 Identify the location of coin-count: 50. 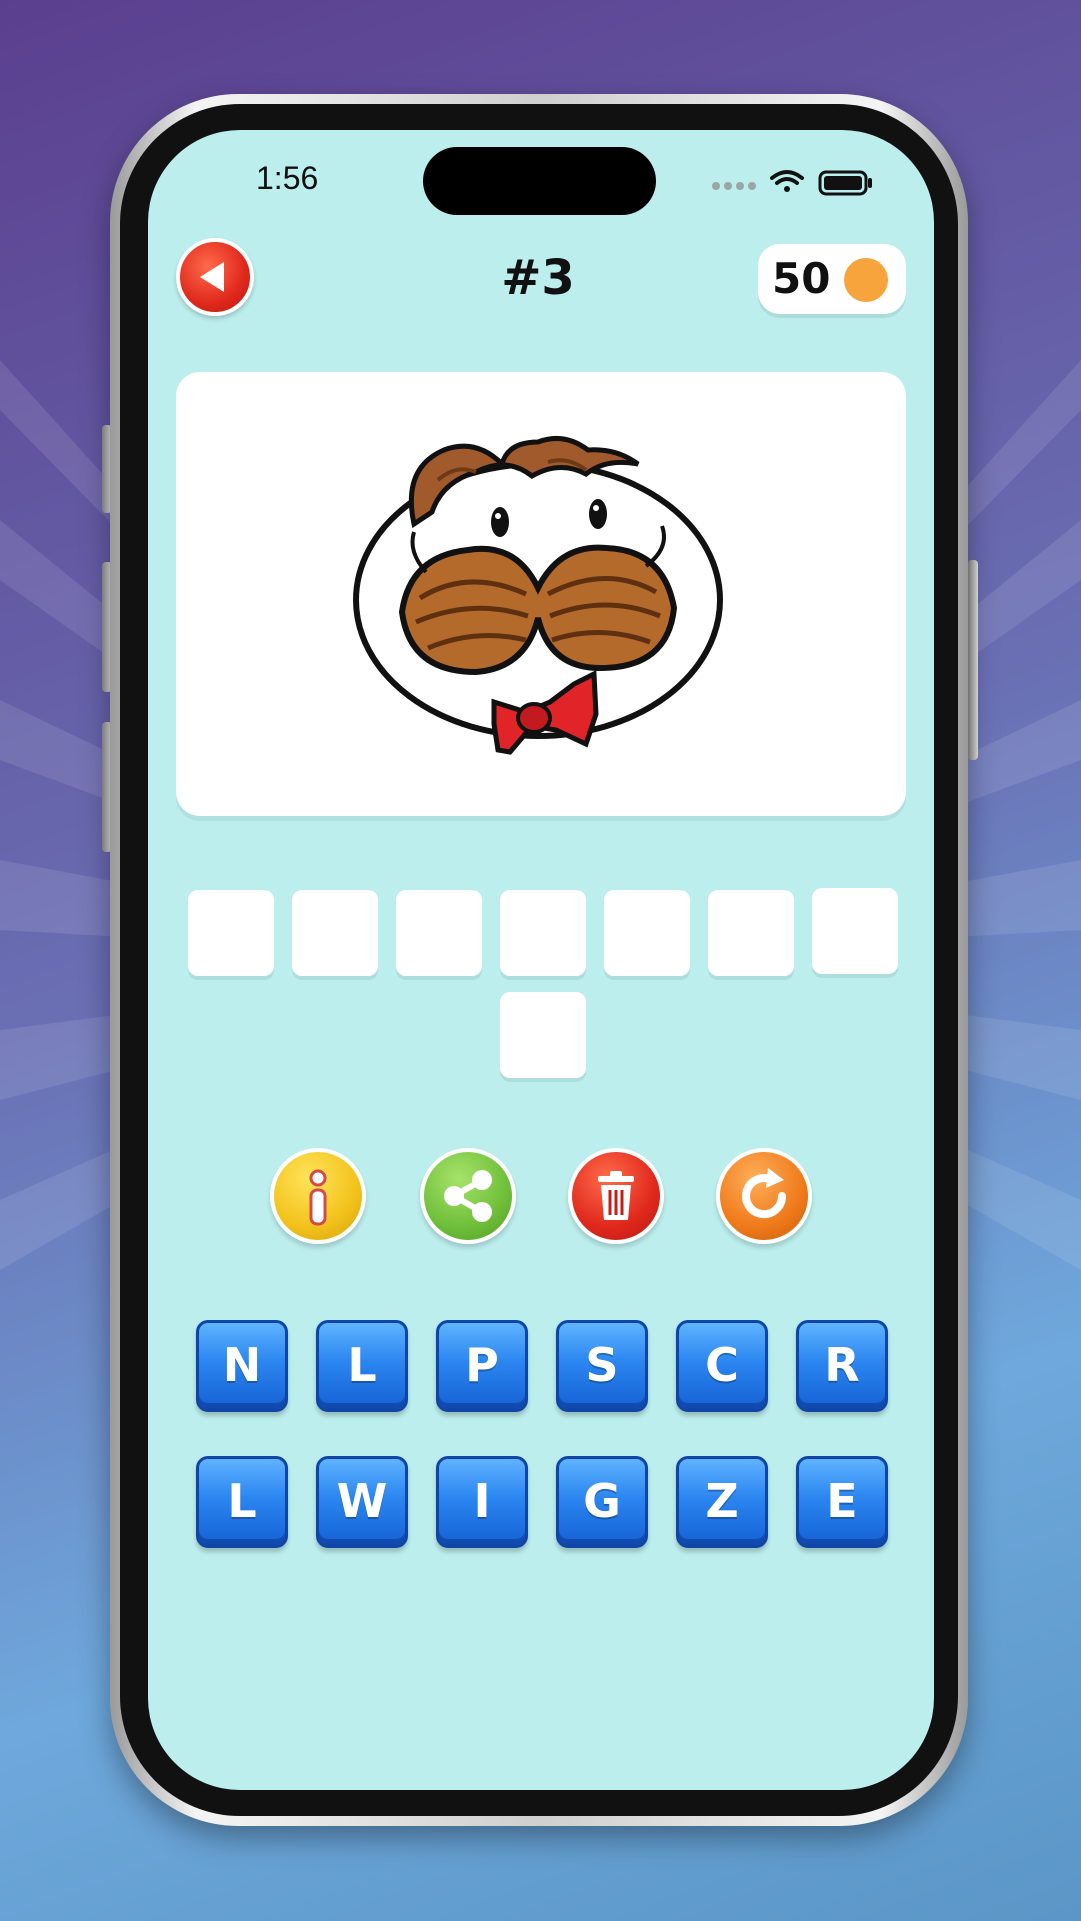
(801, 278).